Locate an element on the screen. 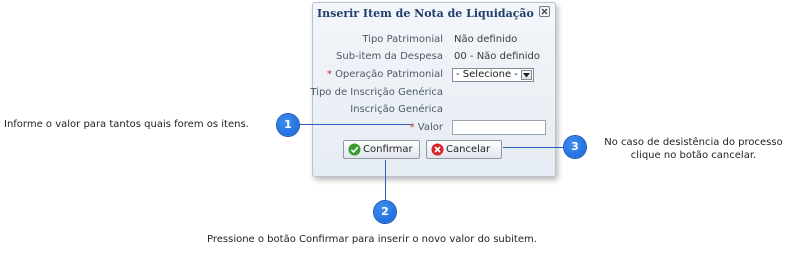 This screenshot has width=800, height=253. dialog-title-bar: Inserir Item de Nota de Liquidação is located at coordinates (434, 13).